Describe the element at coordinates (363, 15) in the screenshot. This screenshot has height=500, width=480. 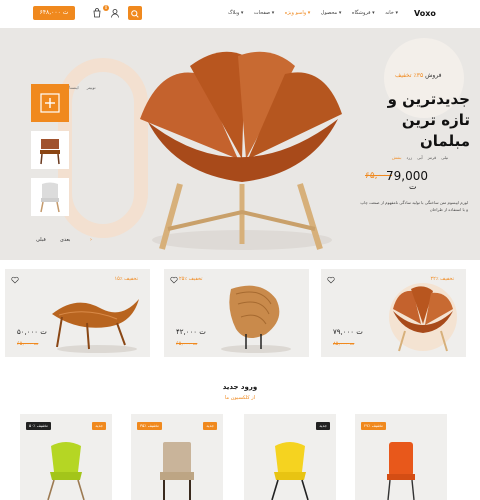
I see `nav-item-shop: فروشگاه ▾` at that location.